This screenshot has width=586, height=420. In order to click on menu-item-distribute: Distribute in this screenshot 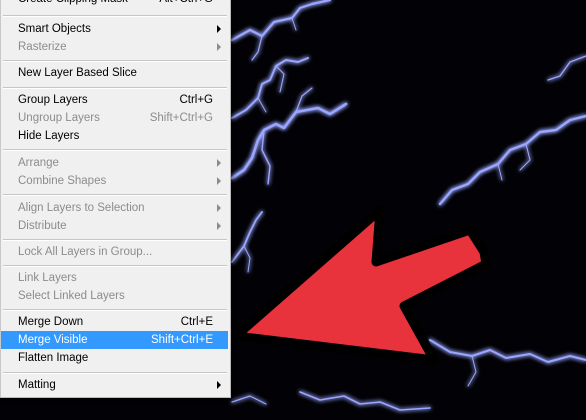, I will do `click(114, 226)`.